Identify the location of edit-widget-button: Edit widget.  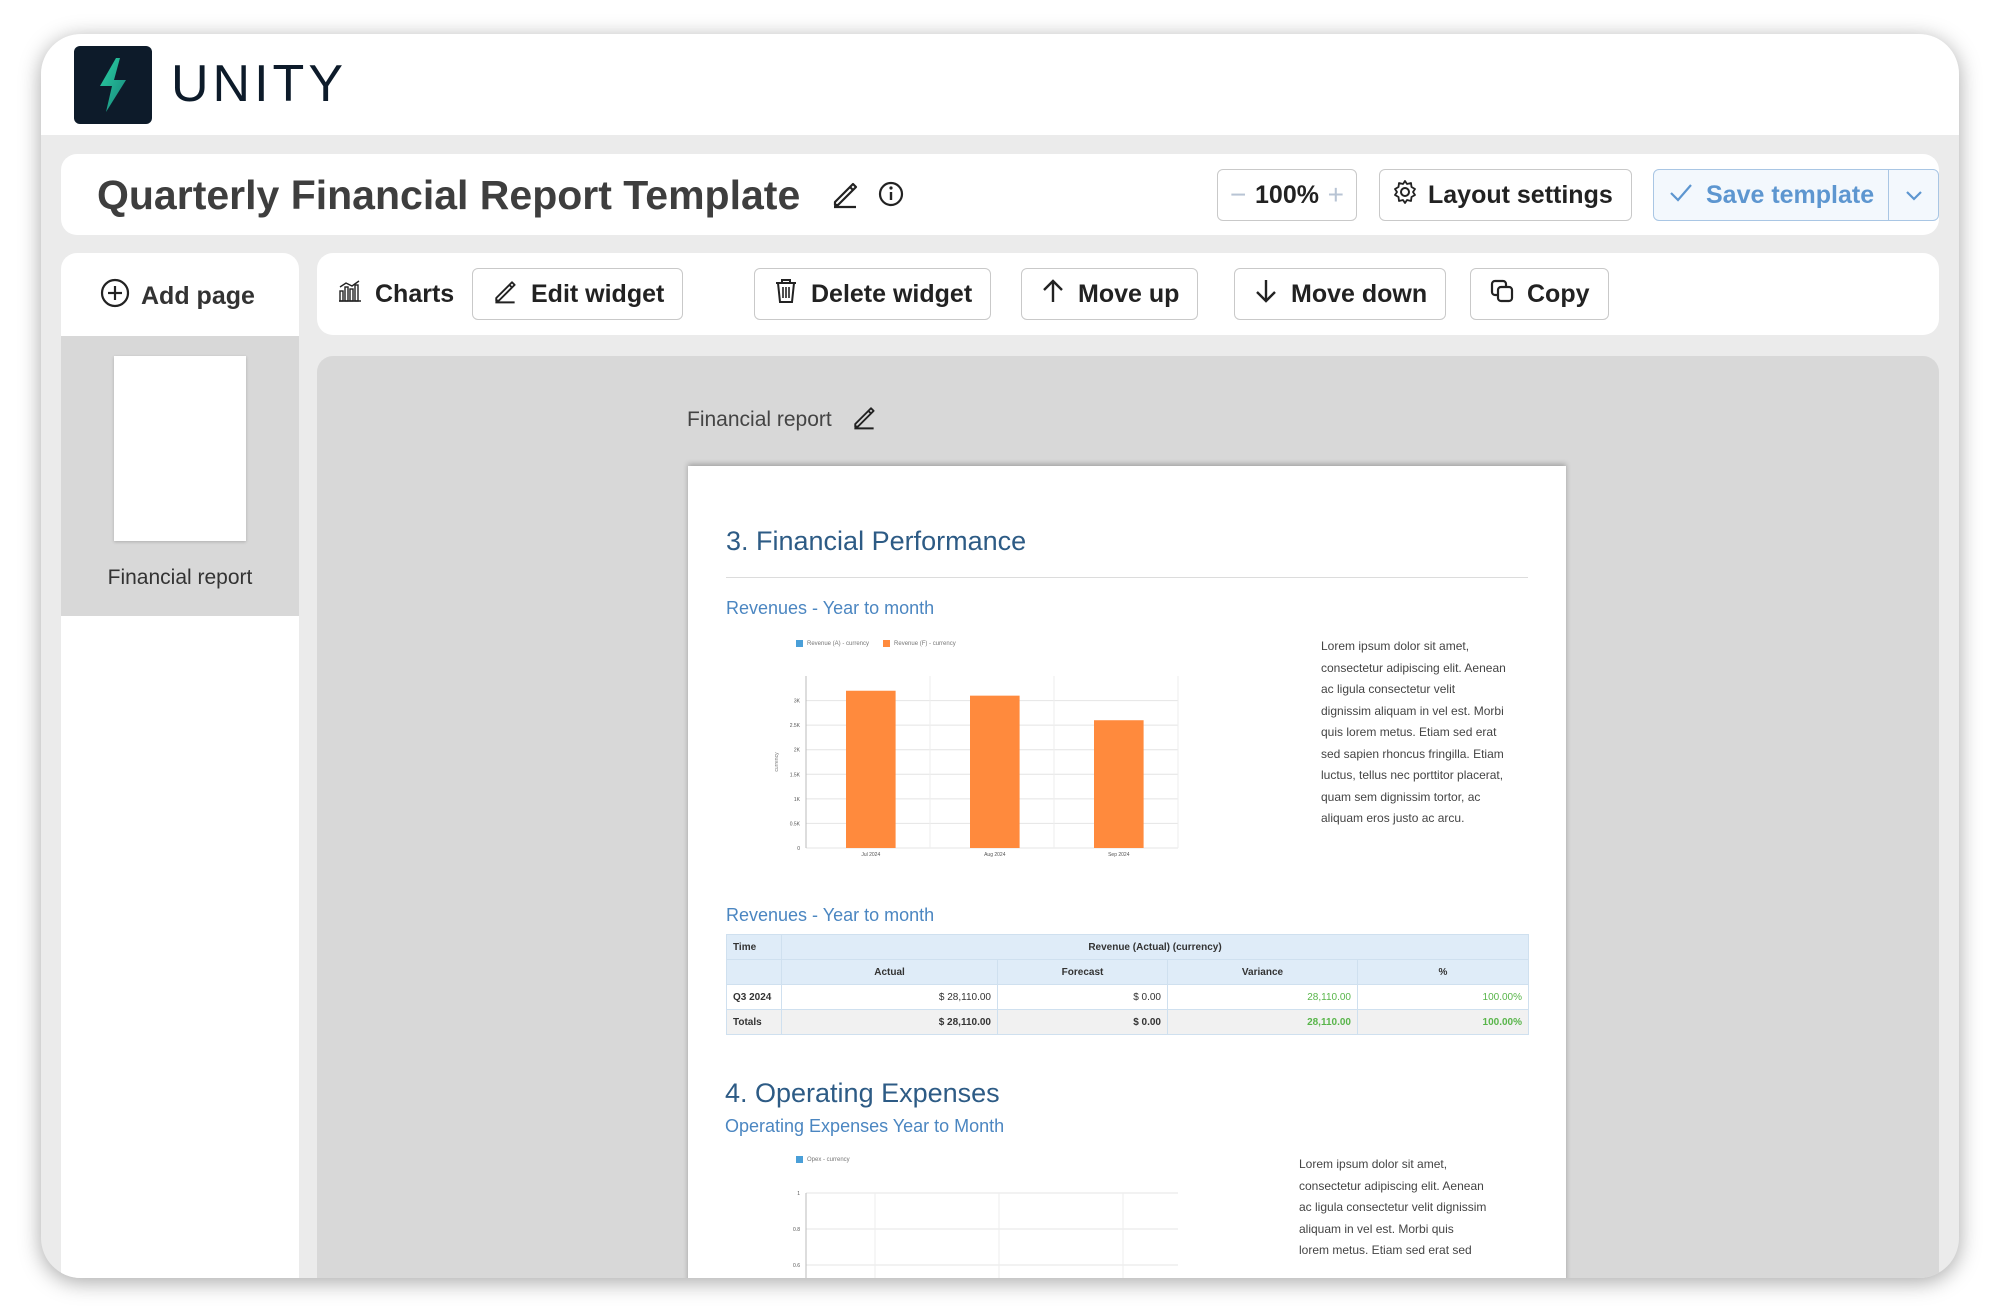
(578, 294).